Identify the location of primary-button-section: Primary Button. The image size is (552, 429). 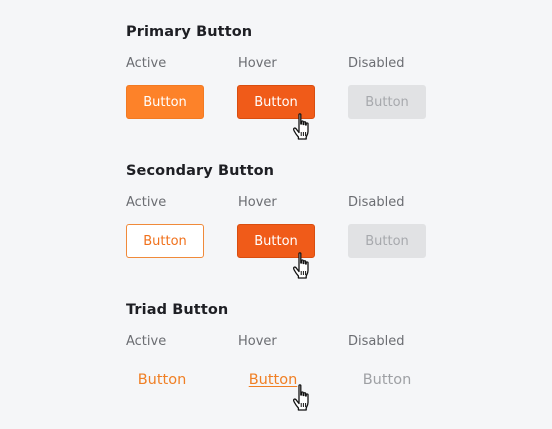
(331, 32).